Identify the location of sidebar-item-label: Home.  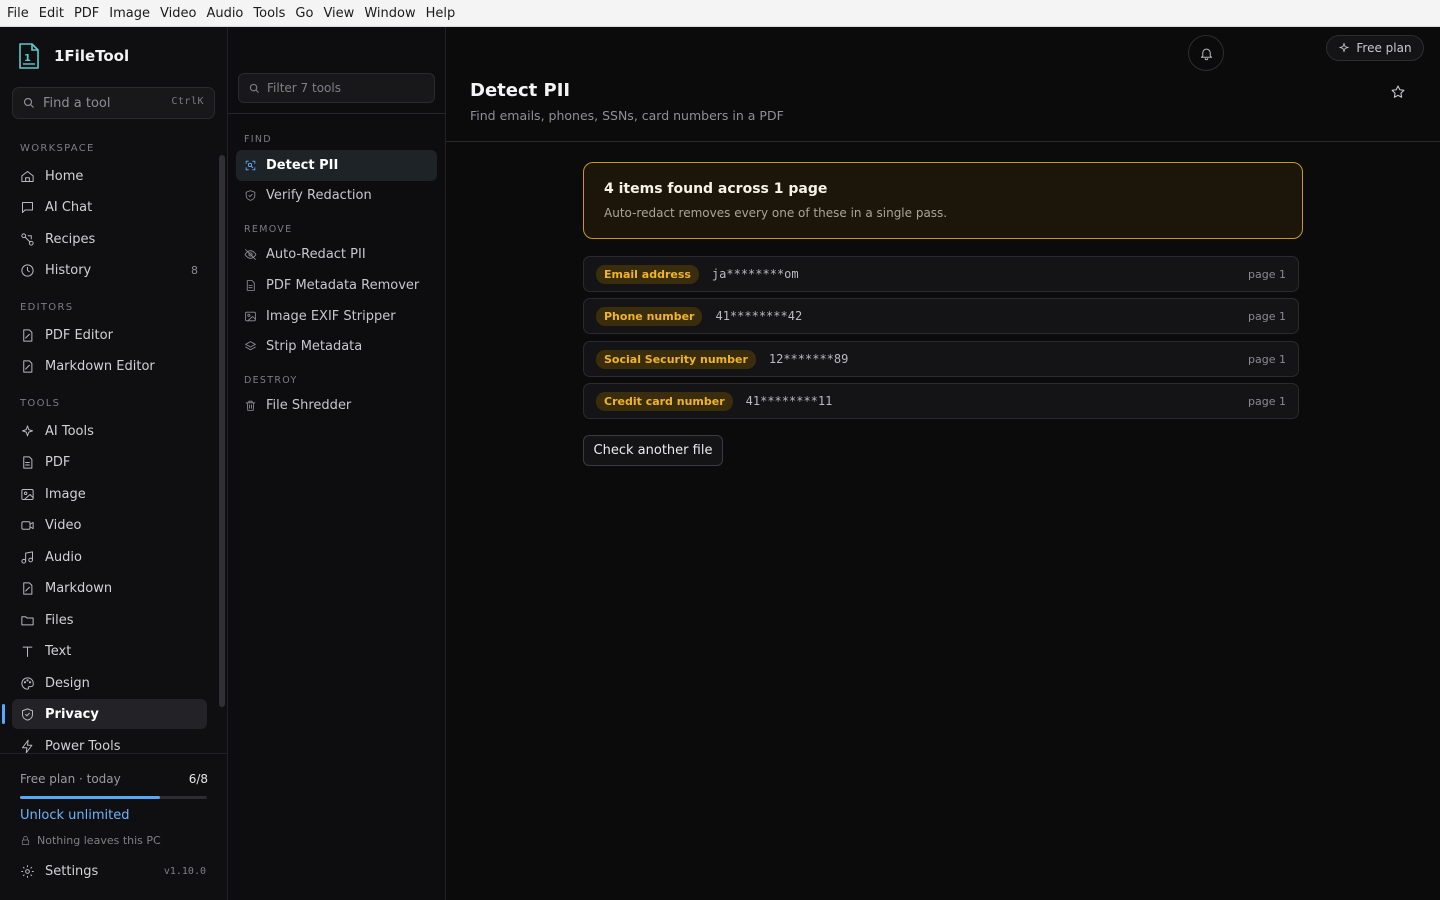
(64, 176).